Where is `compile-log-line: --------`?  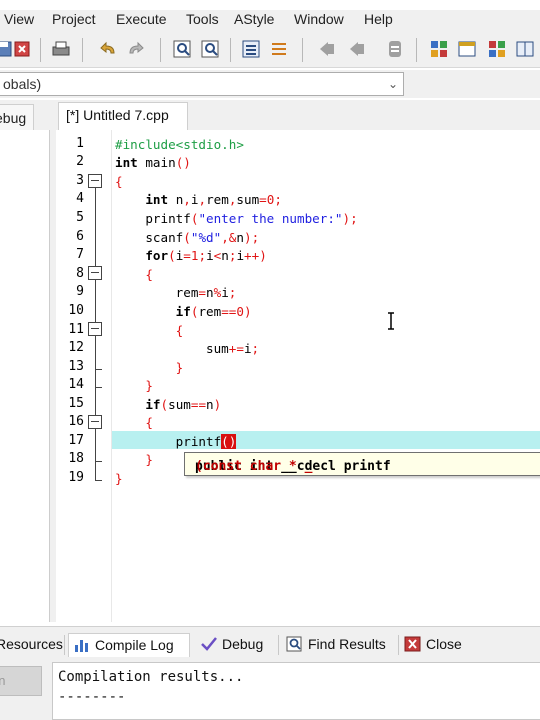 compile-log-line: -------- is located at coordinates (92, 697).